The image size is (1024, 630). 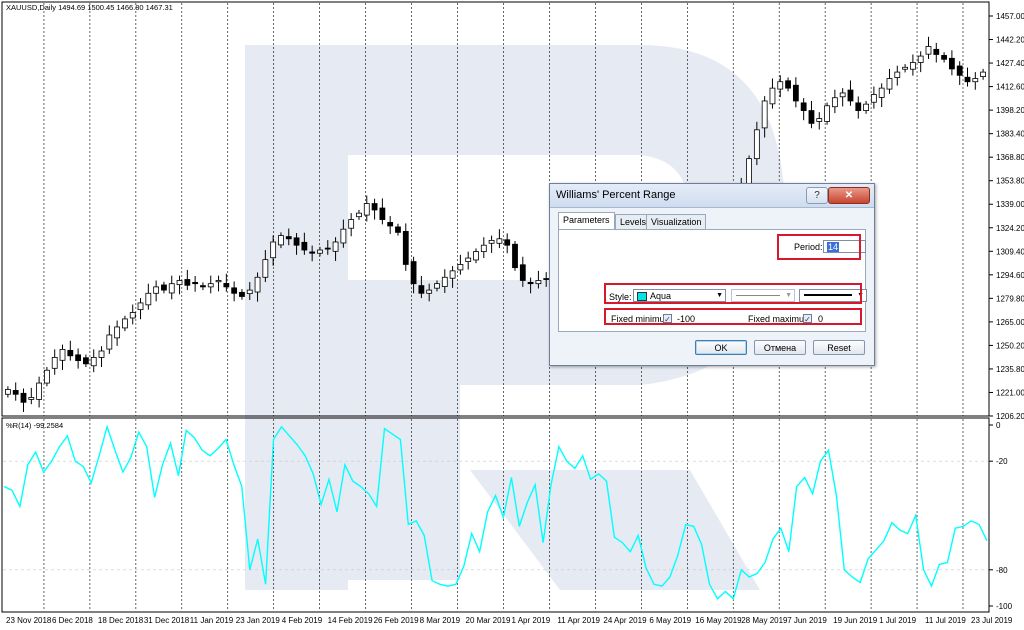 What do you see at coordinates (780, 347) in the screenshot?
I see `cancel-button: Отмена` at bounding box center [780, 347].